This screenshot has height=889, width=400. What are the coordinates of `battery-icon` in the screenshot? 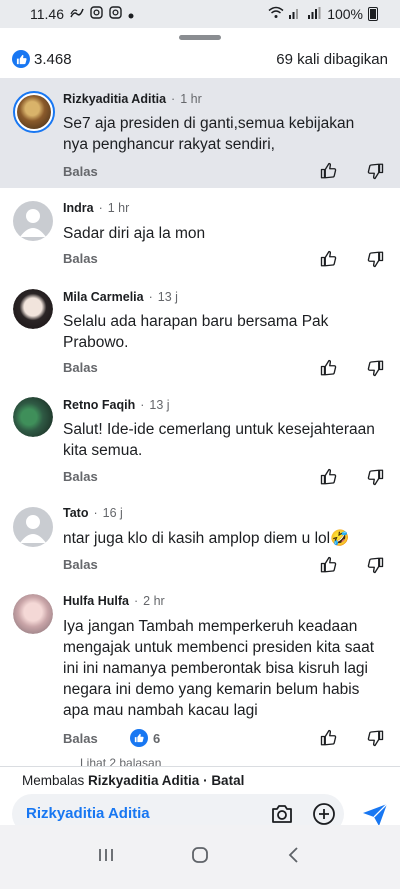 It's located at (373, 14).